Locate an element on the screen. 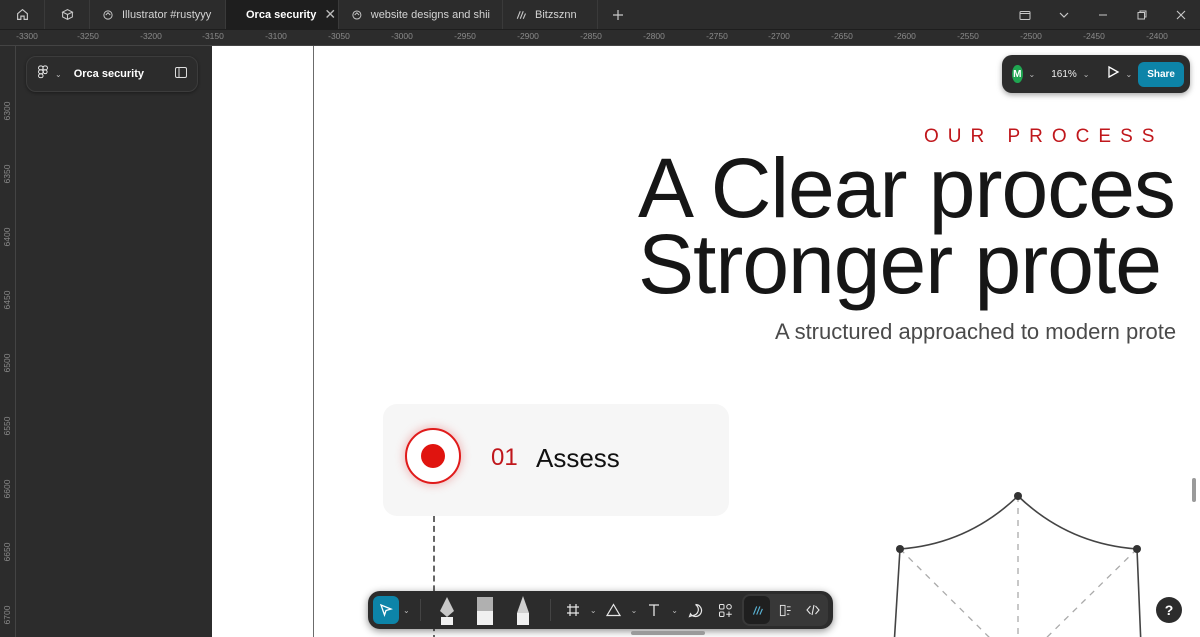  headline-line-2: Stronger prote is located at coordinates (900, 264).